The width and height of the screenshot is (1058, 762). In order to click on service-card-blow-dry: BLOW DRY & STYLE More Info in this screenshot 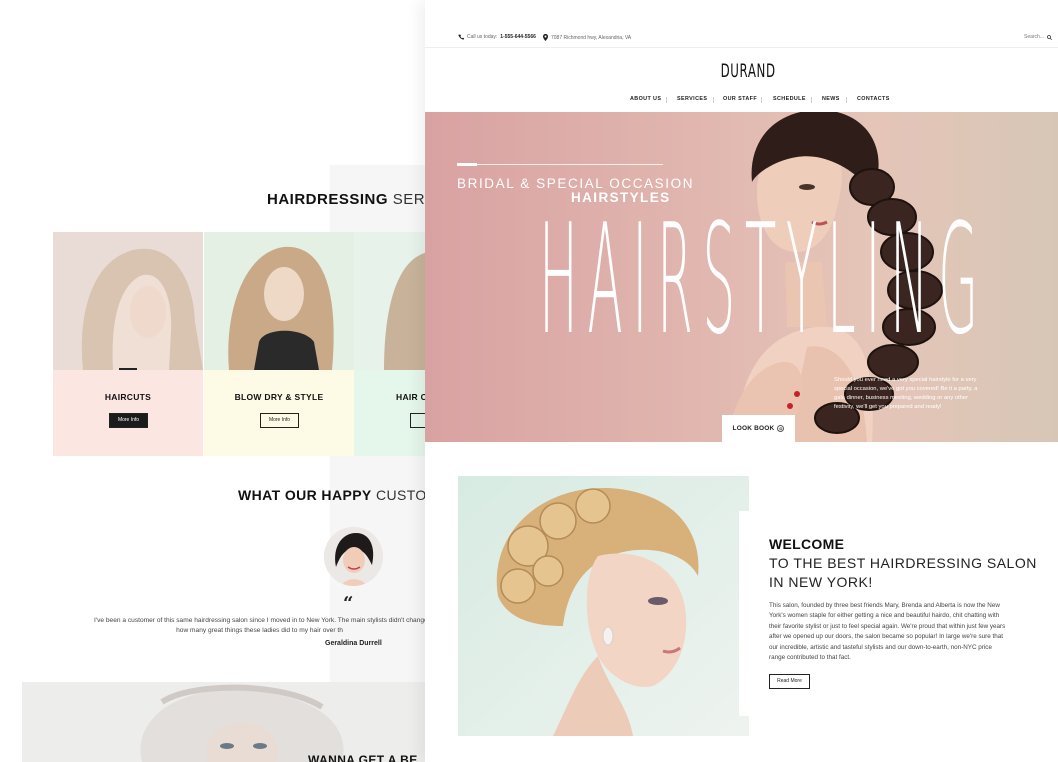, I will do `click(279, 344)`.